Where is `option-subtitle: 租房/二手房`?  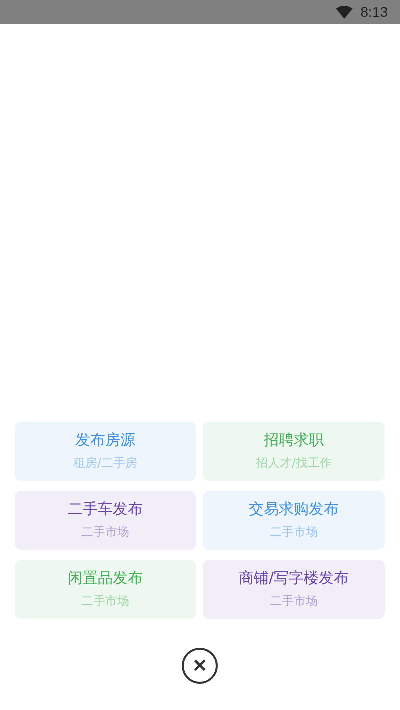
option-subtitle: 租房/二手房 is located at coordinates (105, 463).